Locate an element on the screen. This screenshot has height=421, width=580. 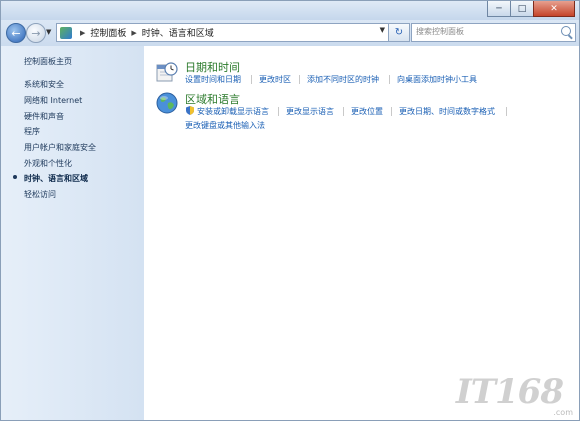
link-set-date-time: 设置时间和日期 is located at coordinates (213, 79).